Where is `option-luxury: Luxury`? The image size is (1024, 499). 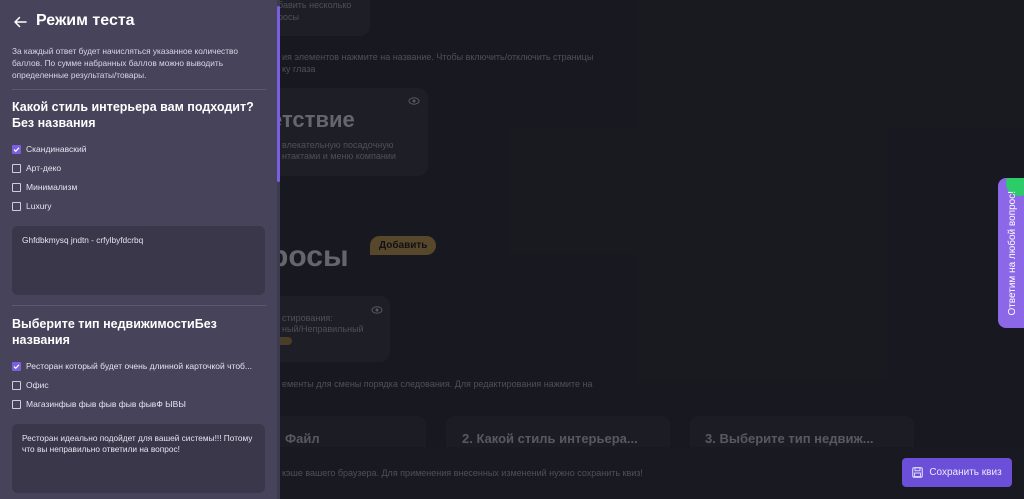 option-luxury: Luxury is located at coordinates (32, 206).